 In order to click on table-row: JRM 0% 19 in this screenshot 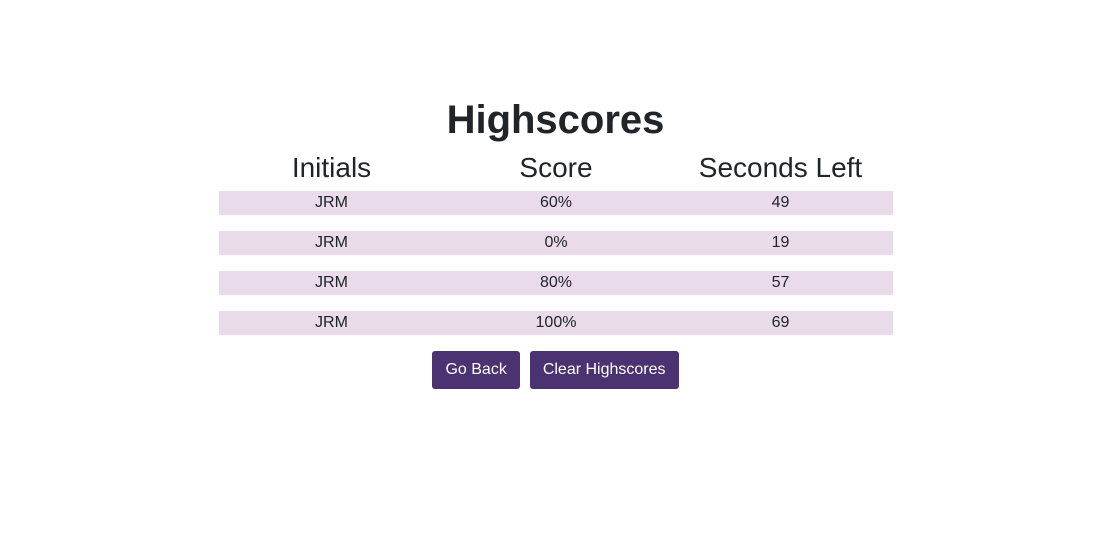, I will do `click(556, 243)`.